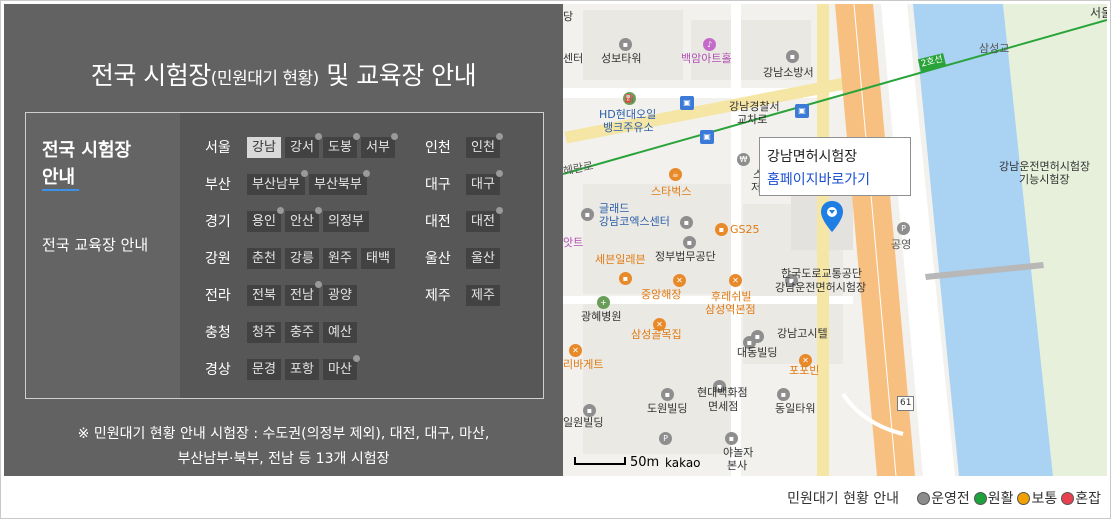  Describe the element at coordinates (568, 16) in the screenshot. I see `map-label: 당` at that location.